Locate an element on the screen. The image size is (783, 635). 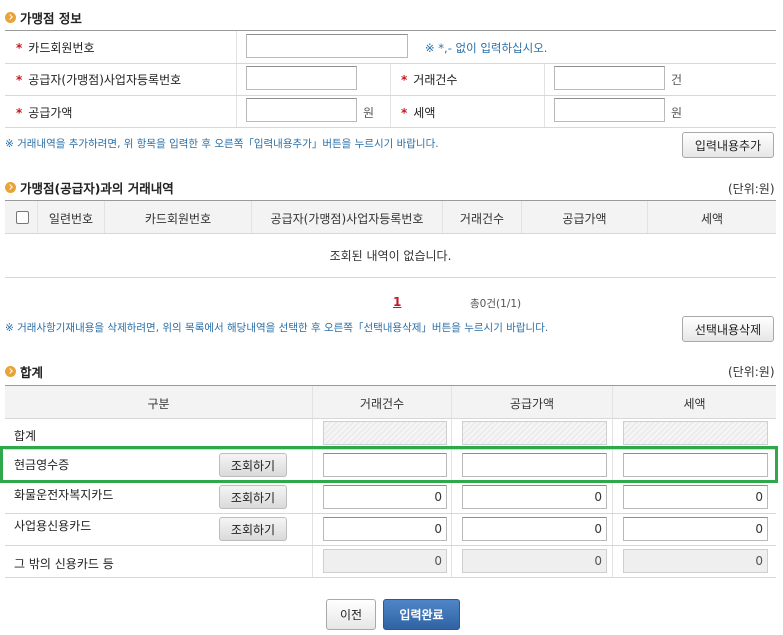
summary-row-label-other-cards: 그 밖의 신용카드 등 is located at coordinates (64, 564).